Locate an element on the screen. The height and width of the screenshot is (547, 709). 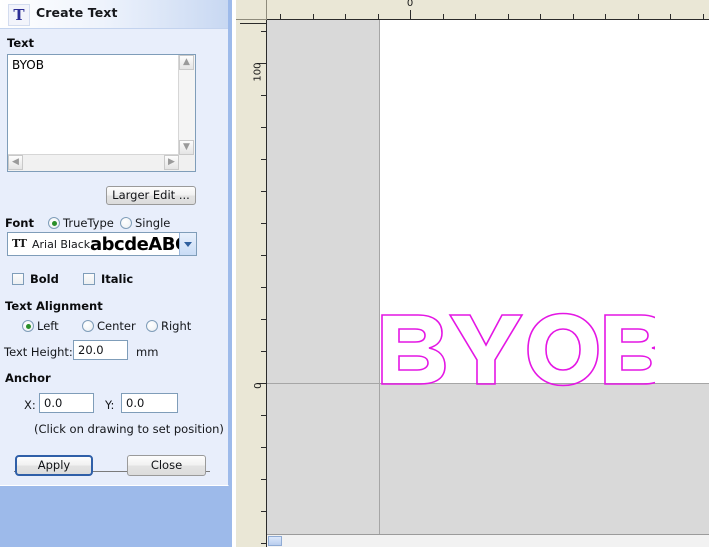
italic-label: Italic is located at coordinates (117, 279).